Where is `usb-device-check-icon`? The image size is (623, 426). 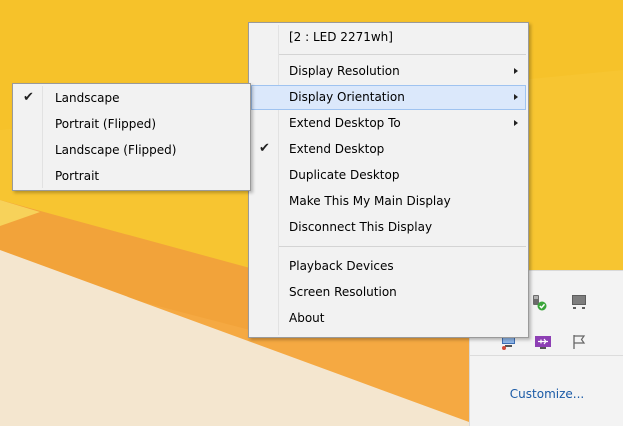 usb-device-check-icon is located at coordinates (539, 302).